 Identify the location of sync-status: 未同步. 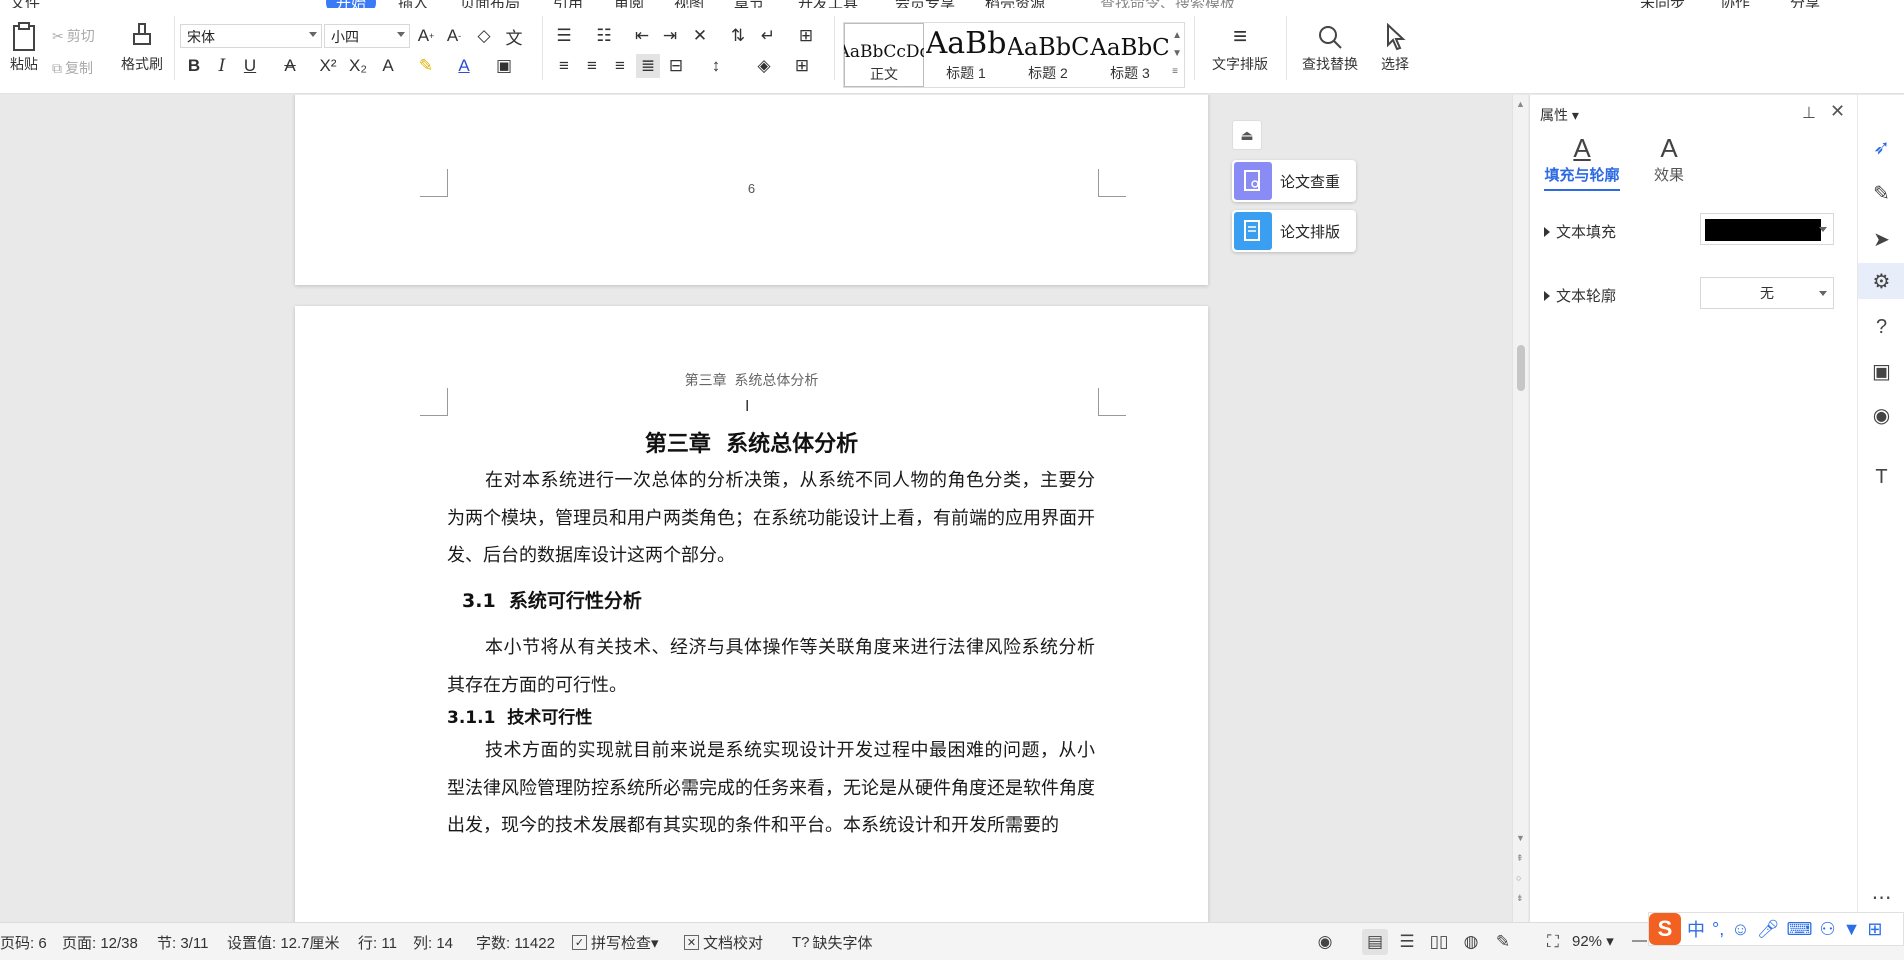
(1662, 4).